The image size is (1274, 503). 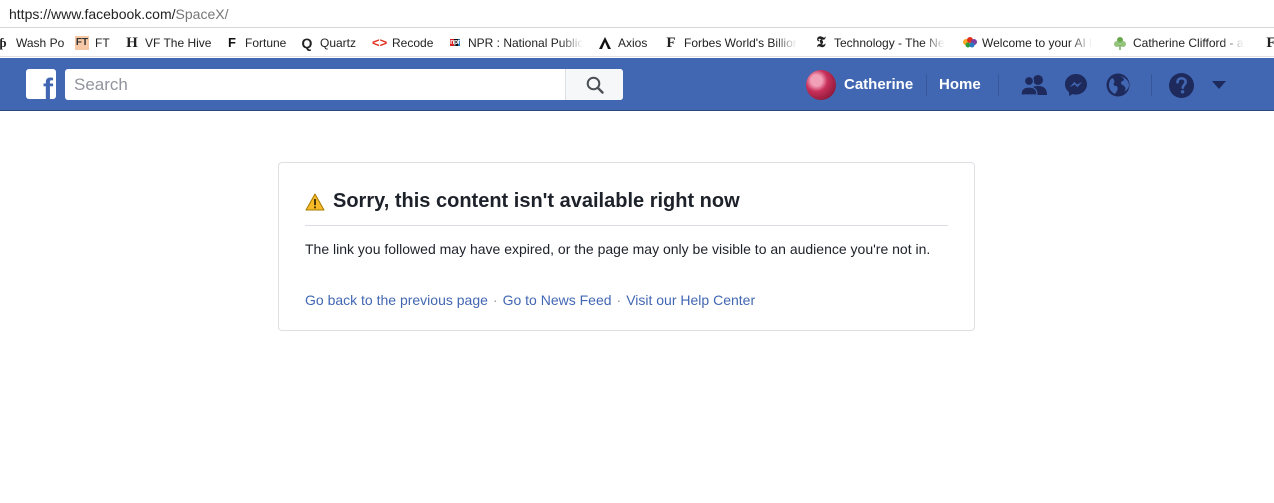 I want to click on bookmark-nyt-technology: 𝕿 Technology - The Ne, so click(x=882, y=43).